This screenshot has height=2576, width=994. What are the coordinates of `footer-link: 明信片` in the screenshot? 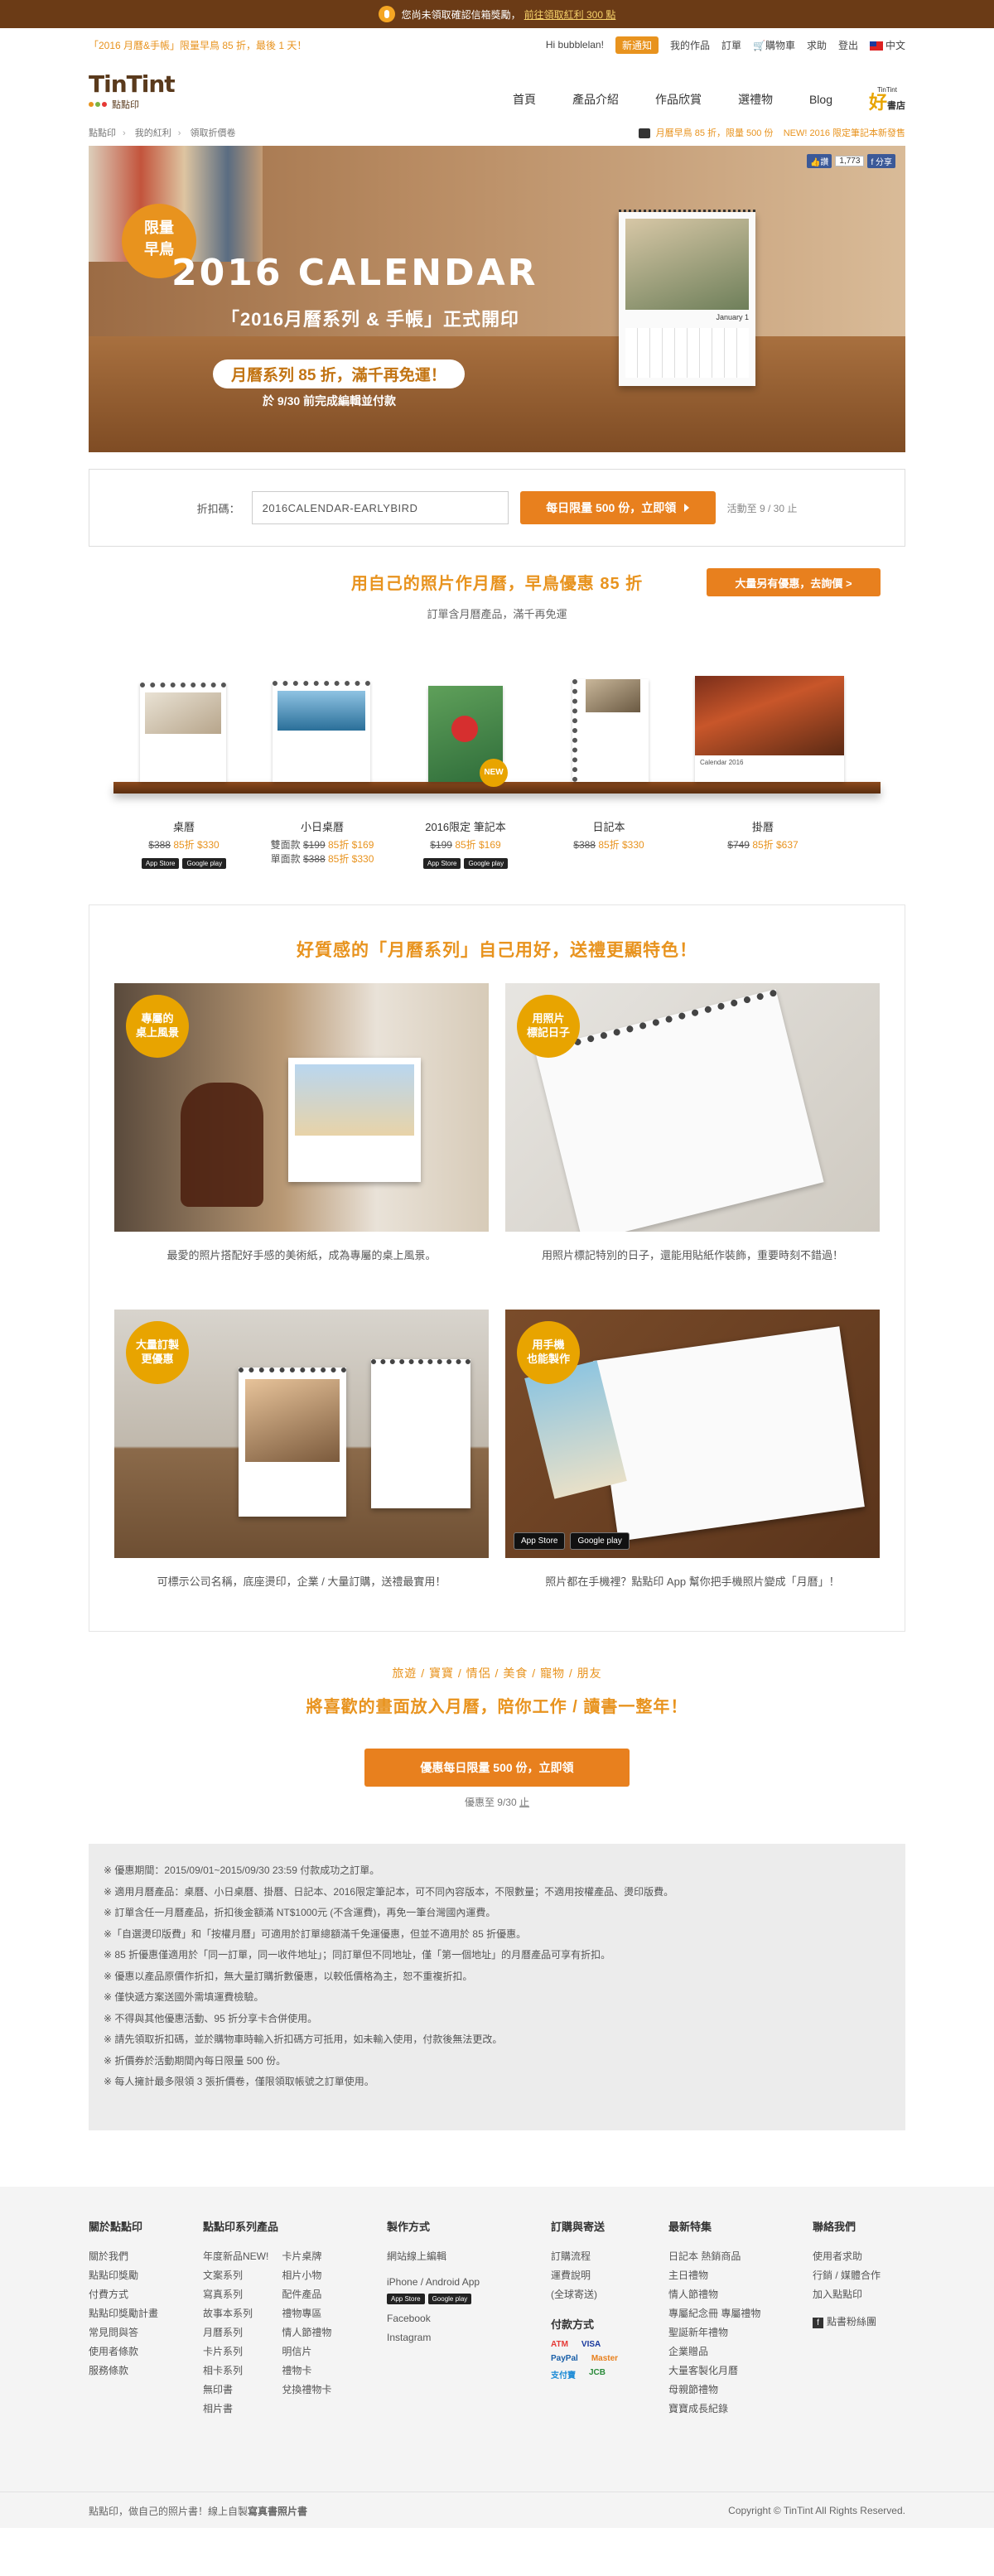 It's located at (306, 2351).